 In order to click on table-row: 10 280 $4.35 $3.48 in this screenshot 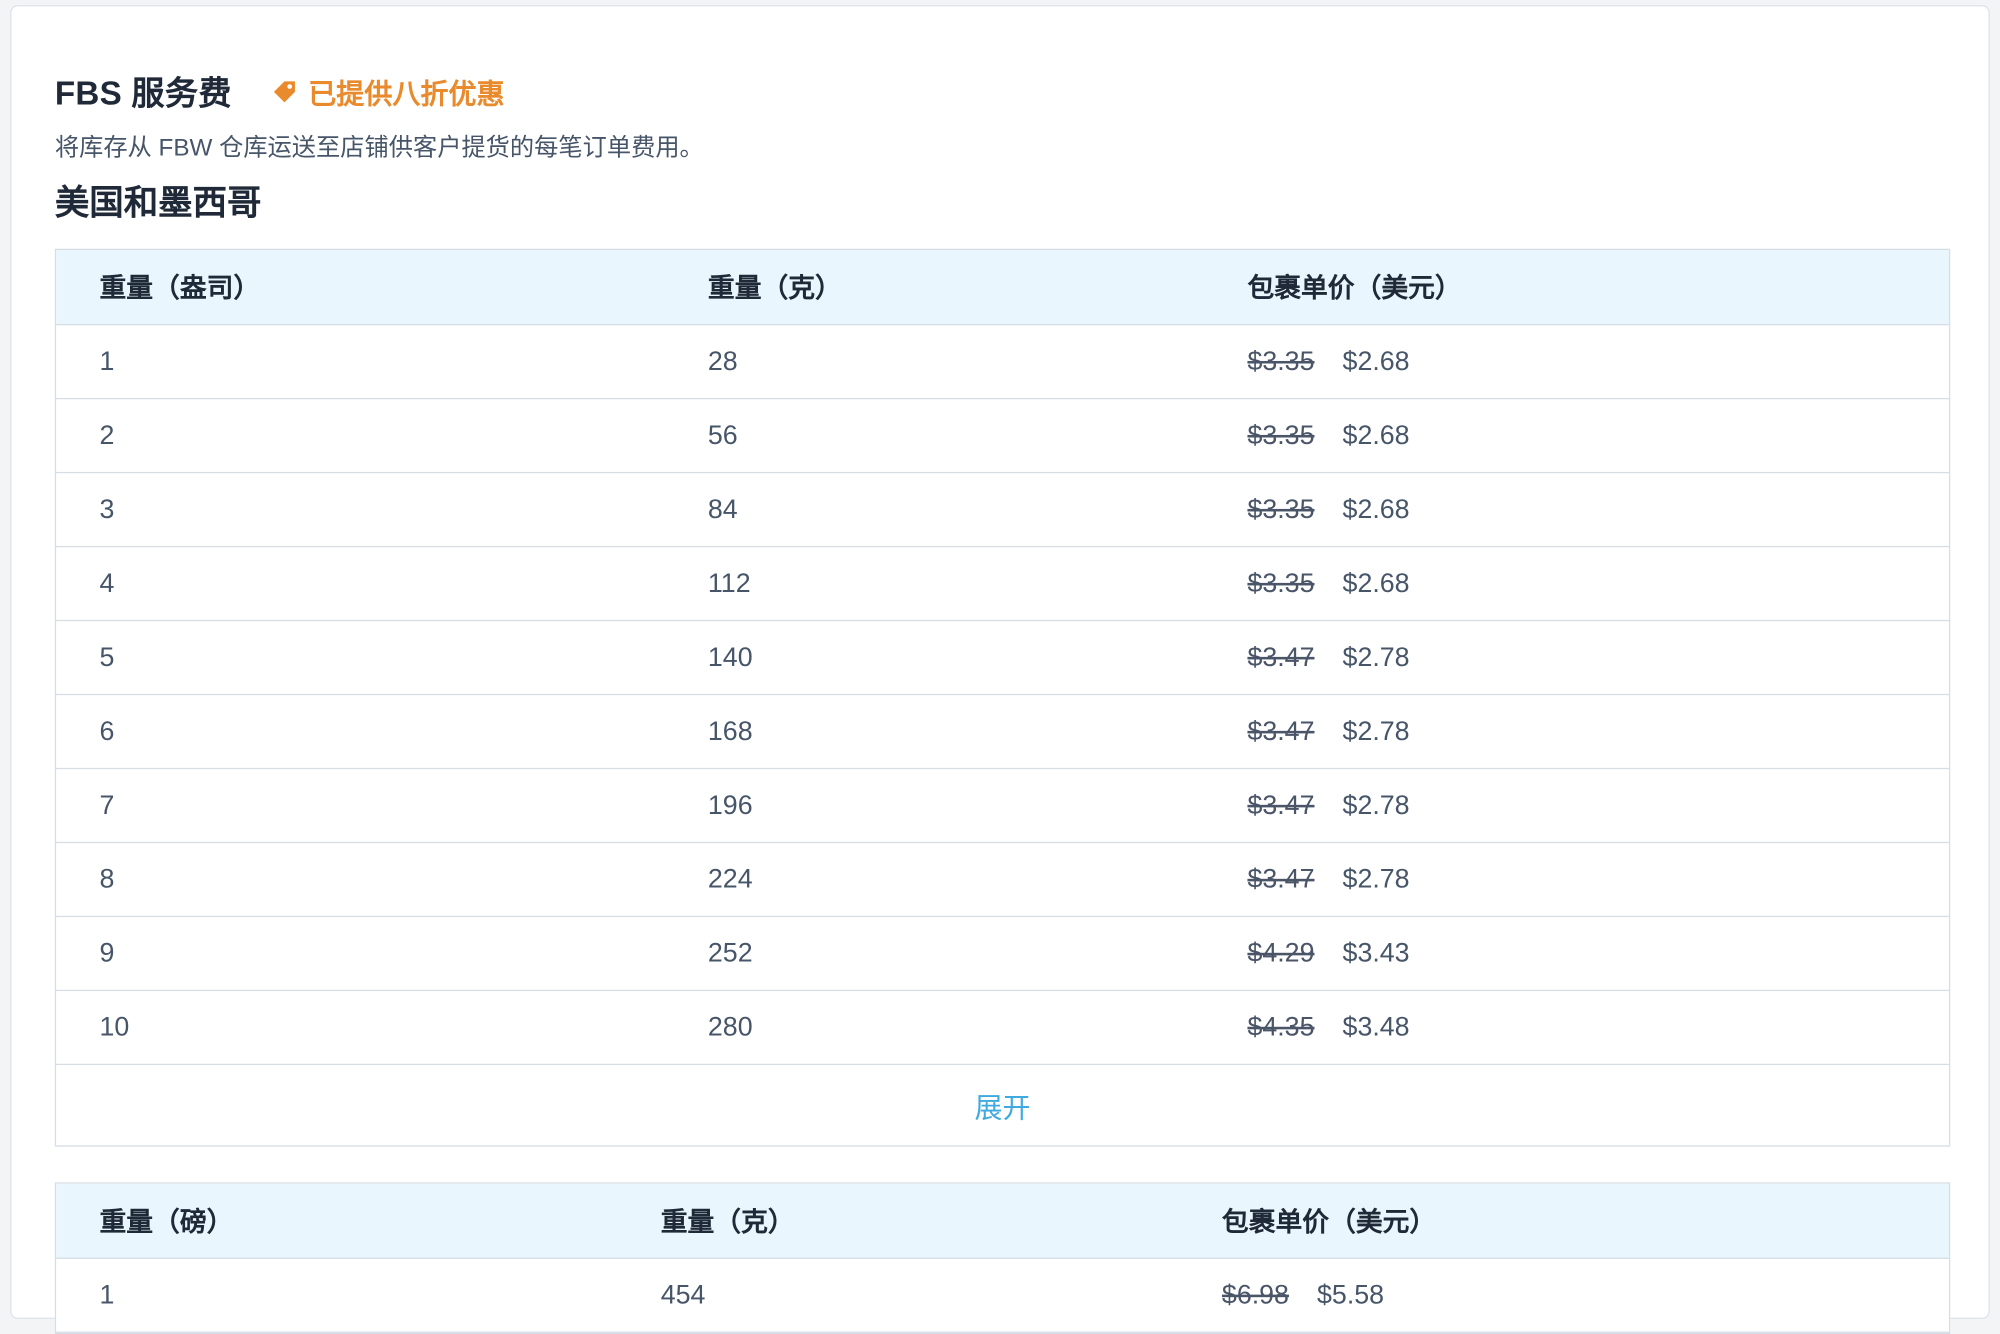, I will do `click(1002, 1028)`.